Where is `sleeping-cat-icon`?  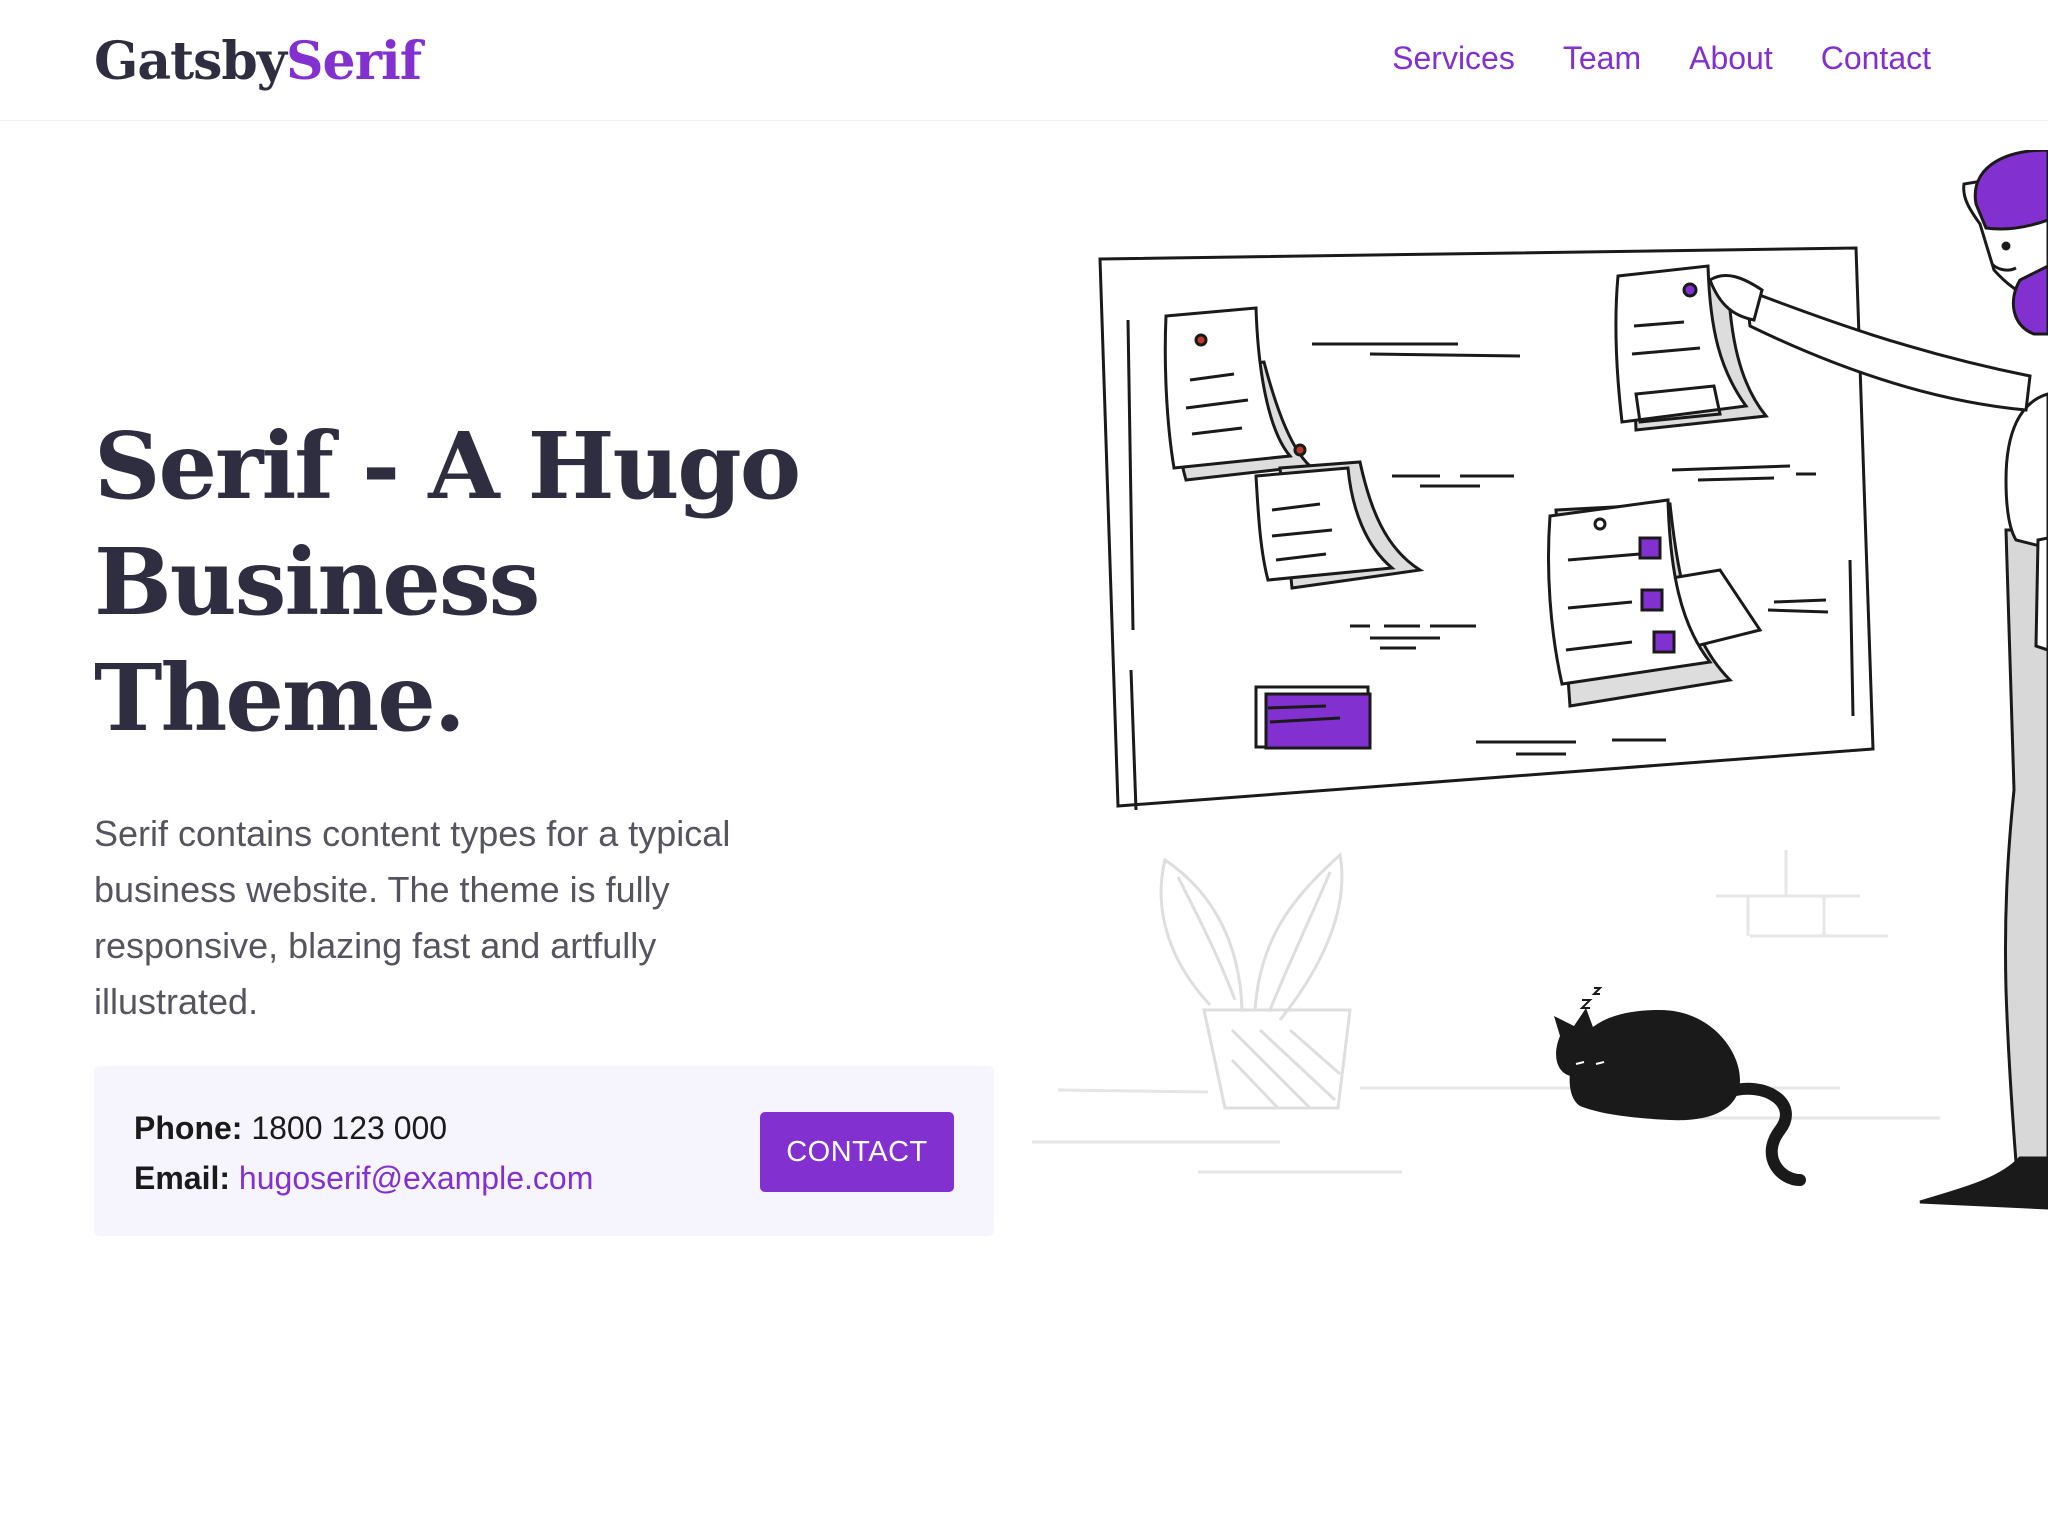
sleeping-cat-icon is located at coordinates (1680, 1086).